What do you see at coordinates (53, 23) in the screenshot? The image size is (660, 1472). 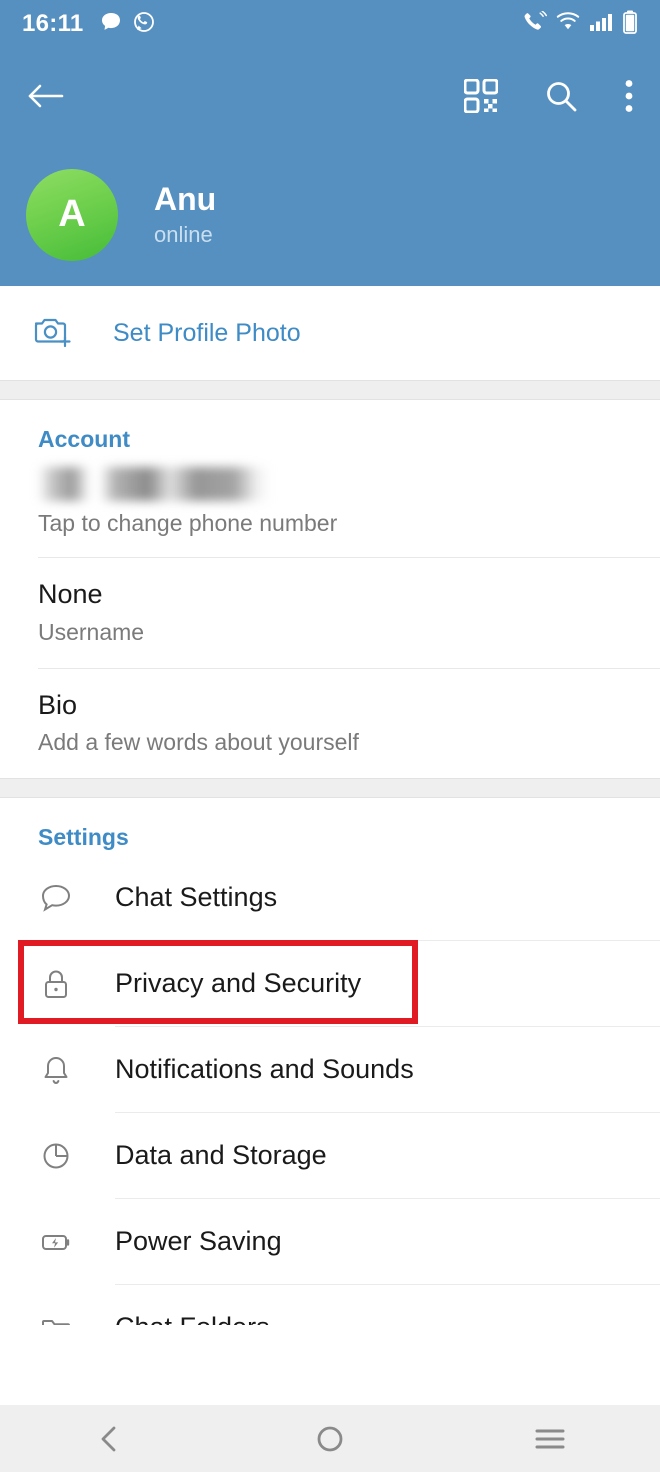 I see `status-bar-clock: 16:11` at bounding box center [53, 23].